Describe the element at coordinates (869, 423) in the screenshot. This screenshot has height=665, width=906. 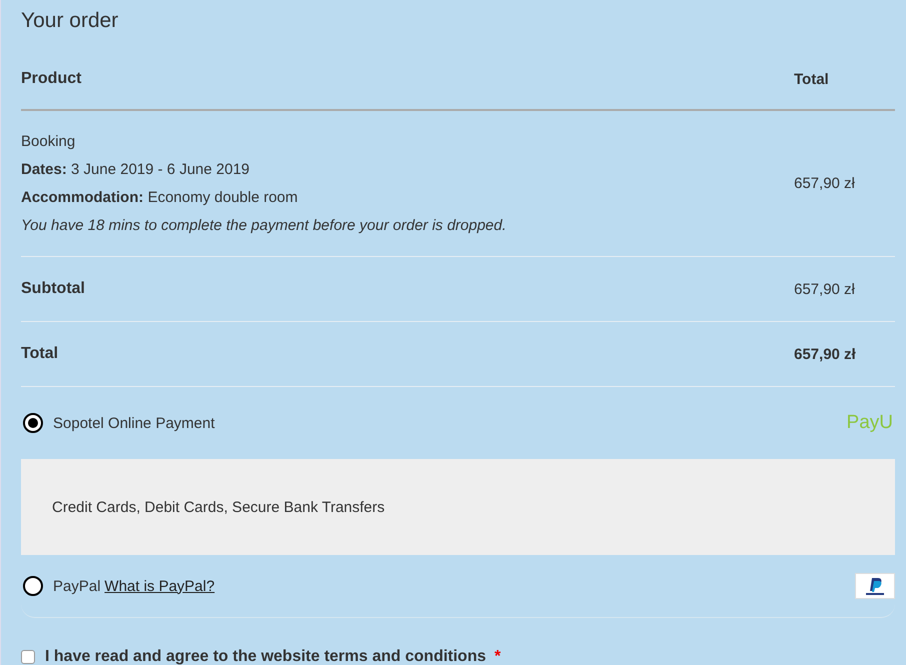
I see `payment-logo: PayU` at that location.